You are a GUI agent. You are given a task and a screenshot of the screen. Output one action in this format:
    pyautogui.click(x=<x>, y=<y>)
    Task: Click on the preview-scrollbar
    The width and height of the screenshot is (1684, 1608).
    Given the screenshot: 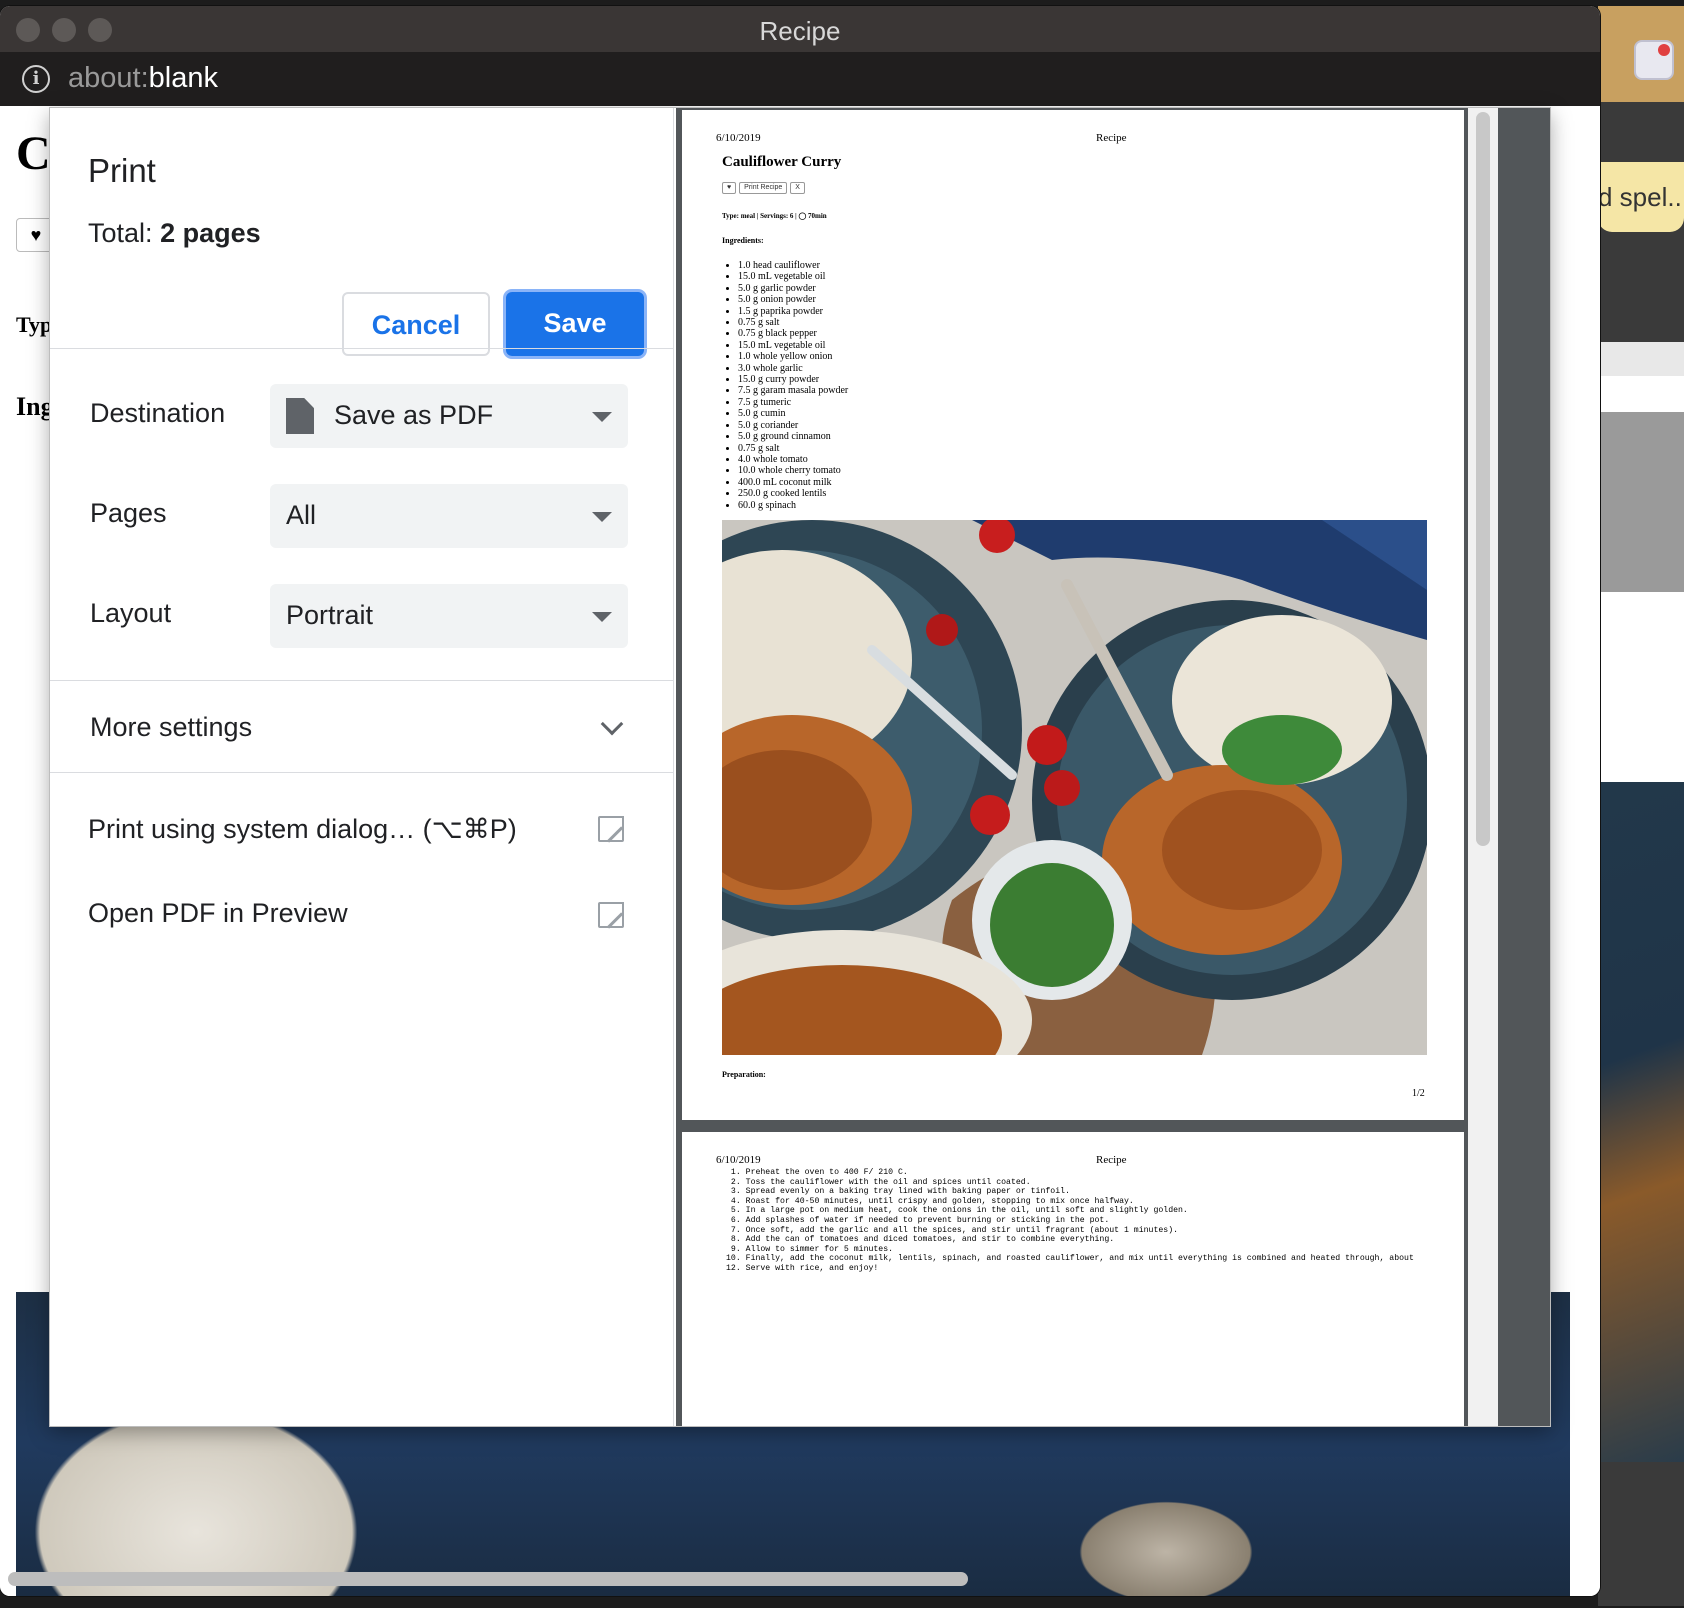 What is the action you would take?
    pyautogui.click(x=1483, y=479)
    